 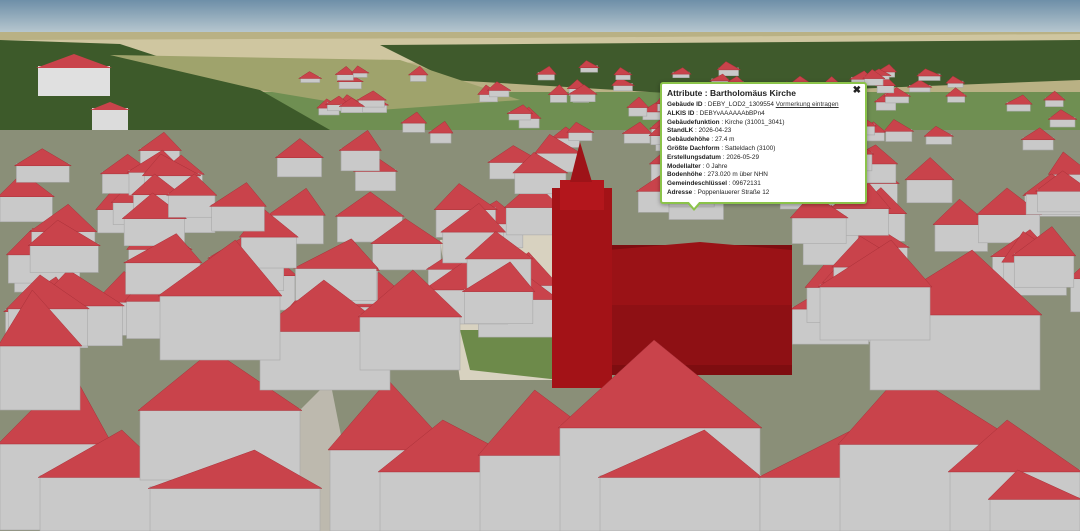 I want to click on attribute-key: Bodenhöhe, so click(x=685, y=175).